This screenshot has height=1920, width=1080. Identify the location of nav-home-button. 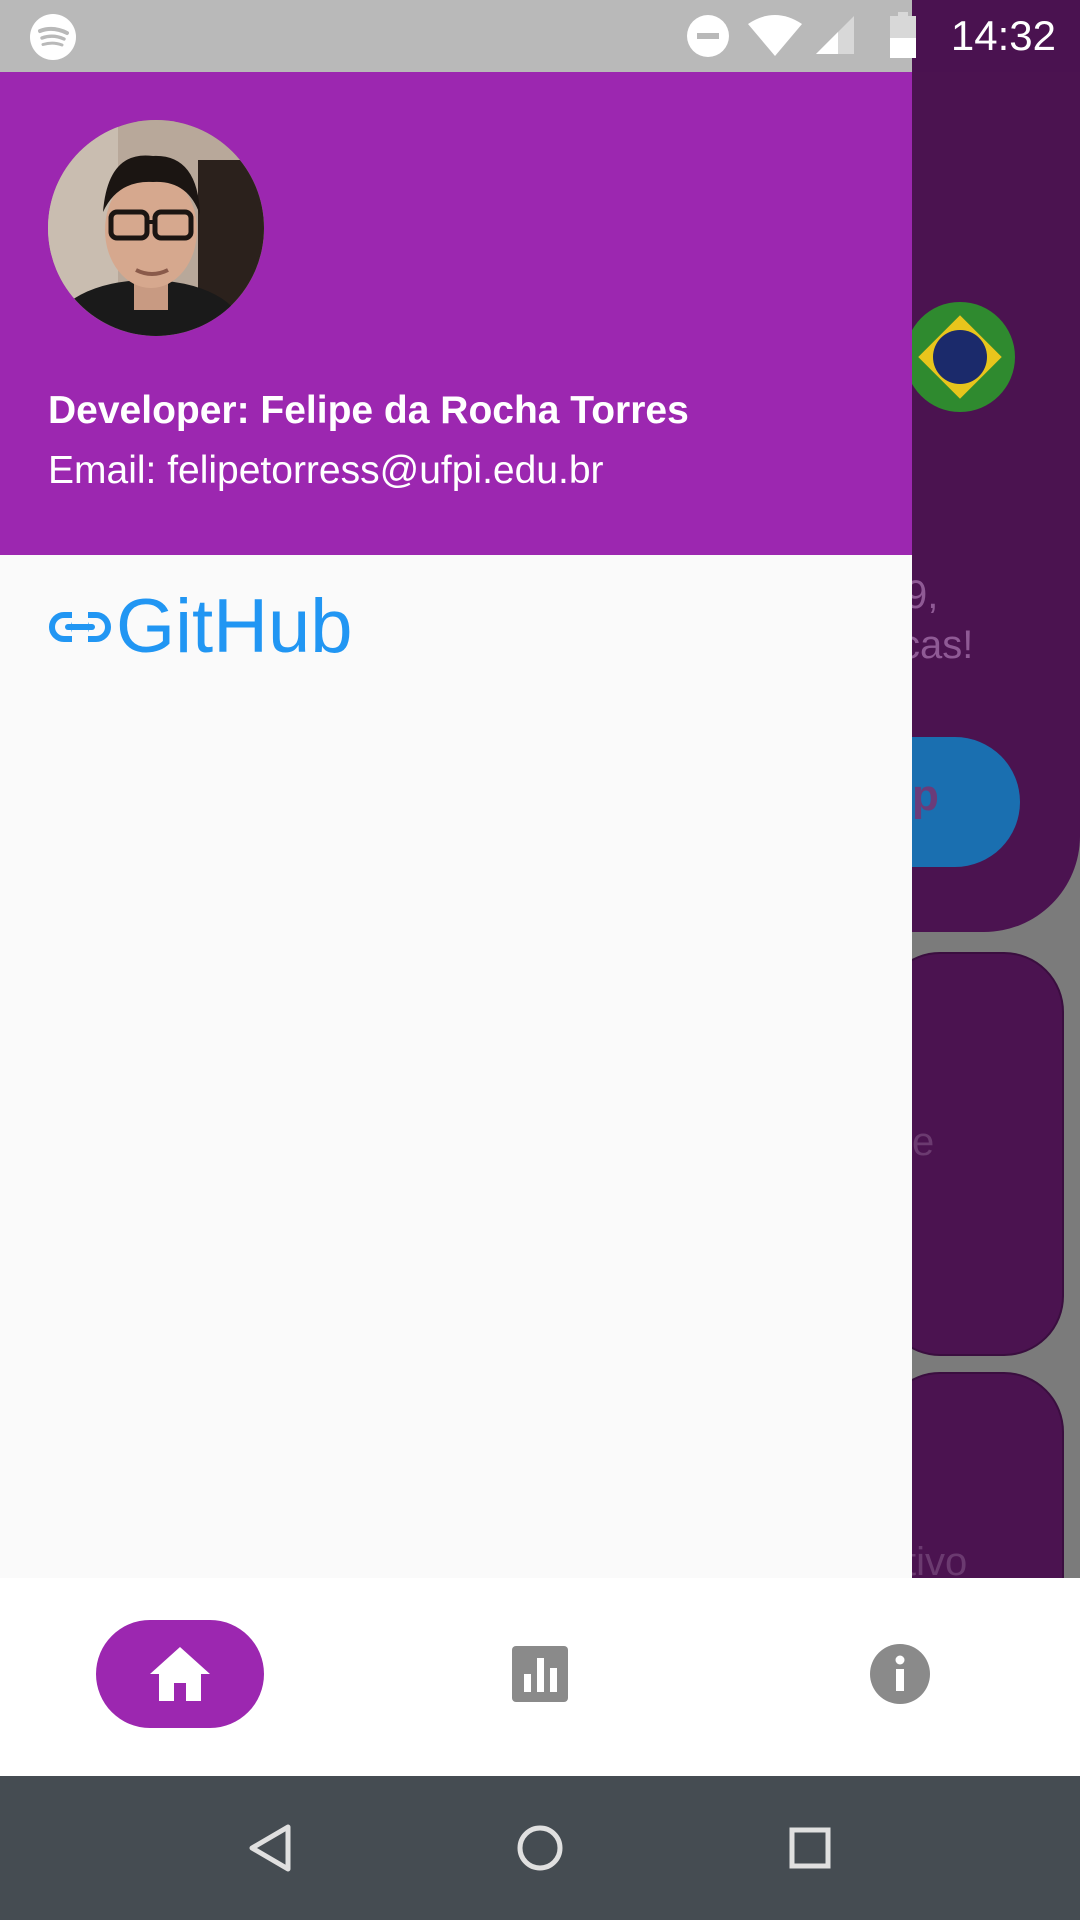
(180, 1674).